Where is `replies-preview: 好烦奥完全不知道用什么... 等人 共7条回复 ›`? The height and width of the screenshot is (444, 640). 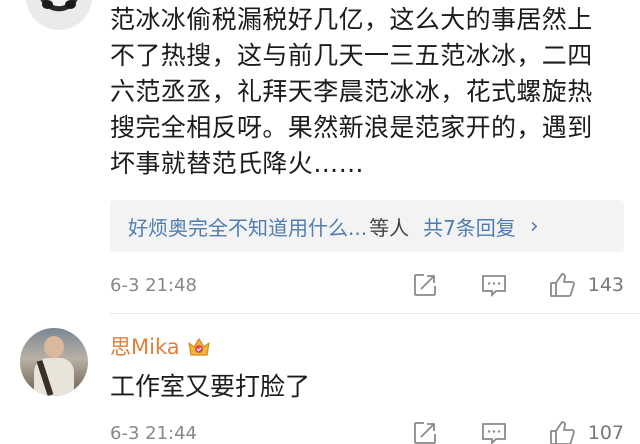
replies-preview: 好烦奥完全不知道用什么... 等人 共7条回复 › is located at coordinates (367, 226).